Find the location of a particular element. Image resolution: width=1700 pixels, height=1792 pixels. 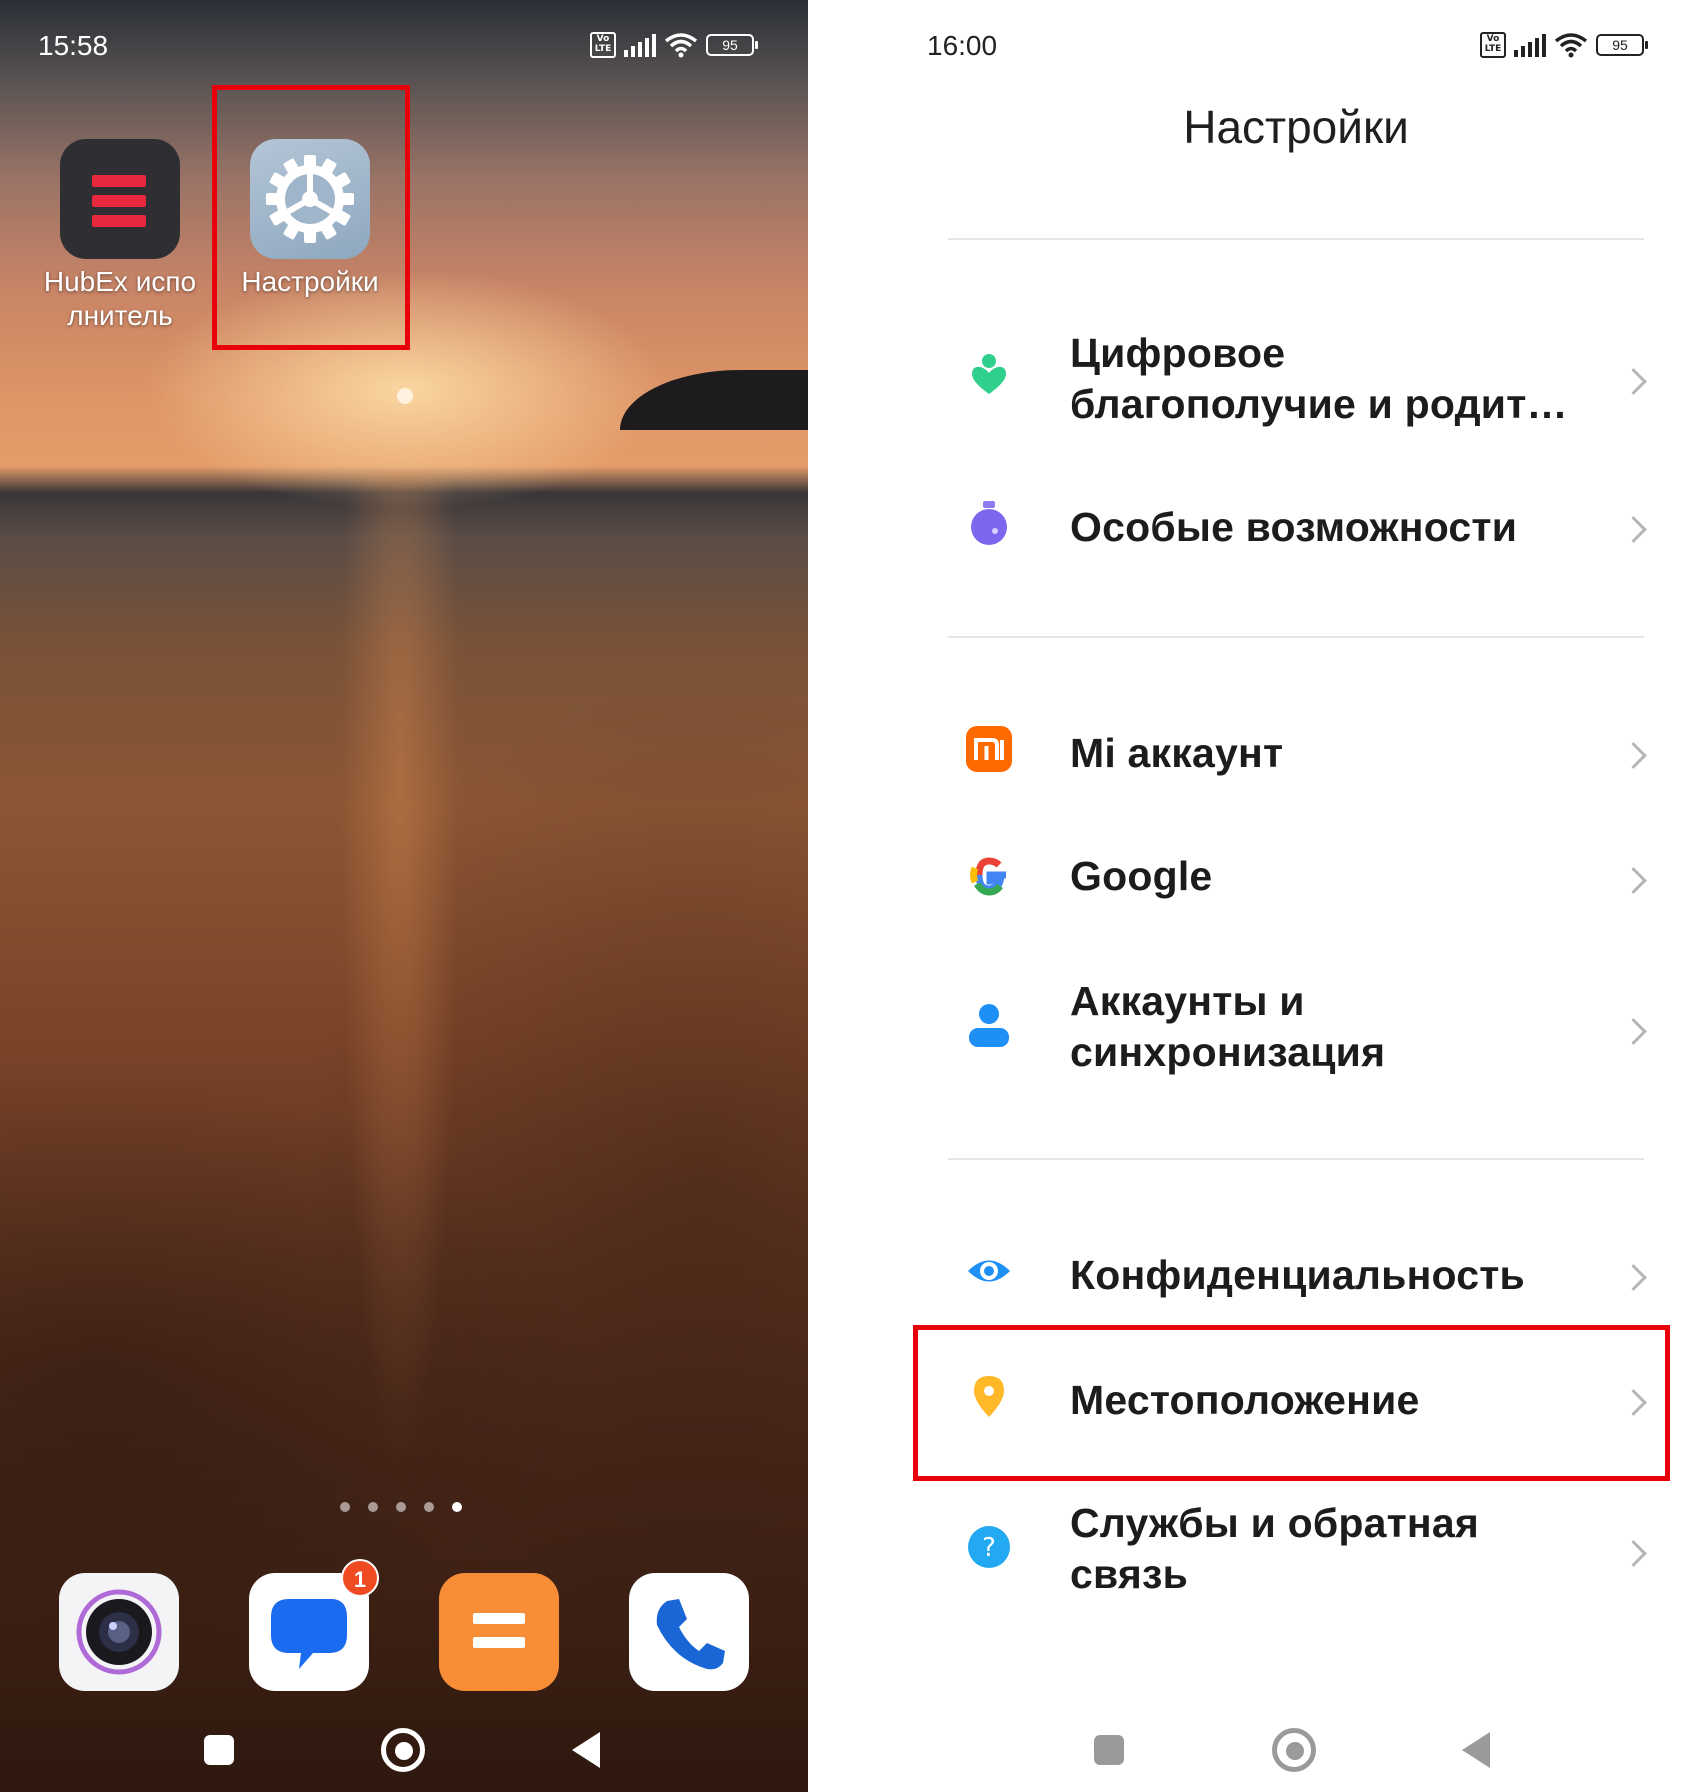

camera-icon is located at coordinates (119, 1632).